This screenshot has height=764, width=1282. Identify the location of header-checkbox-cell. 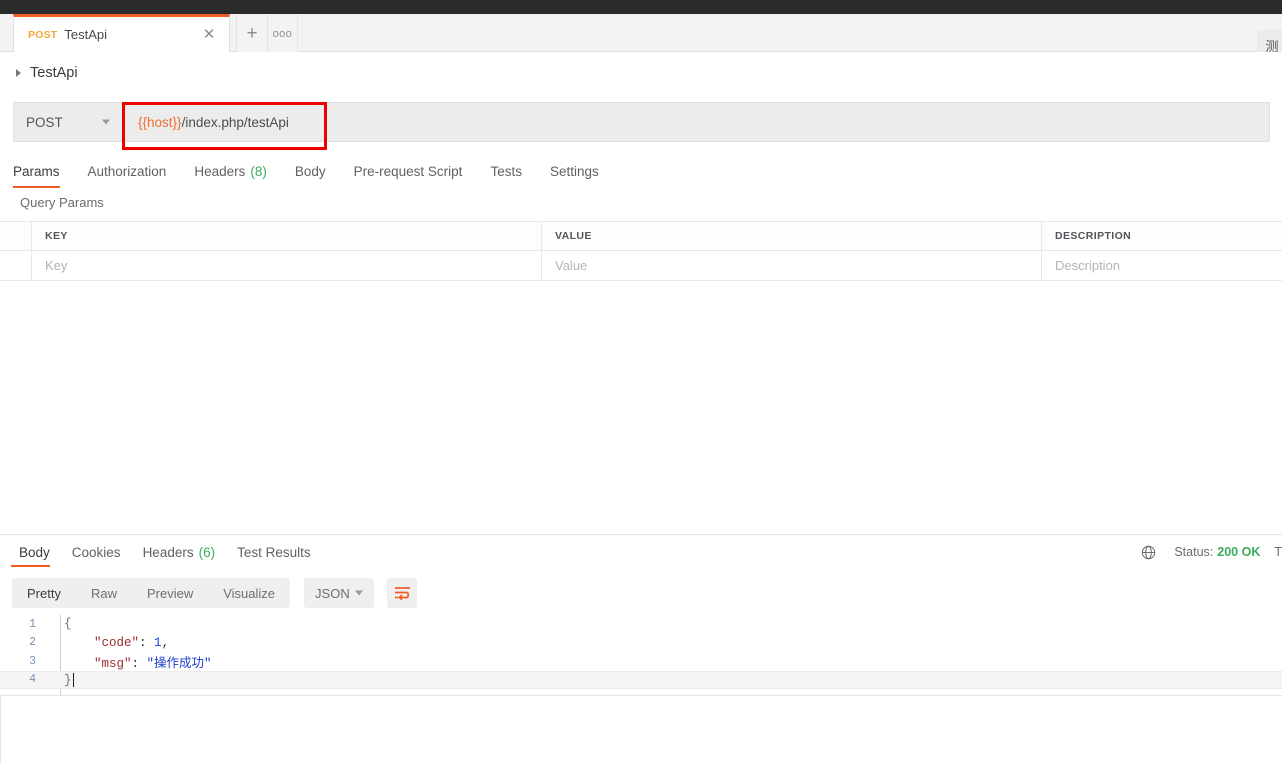
(16, 236).